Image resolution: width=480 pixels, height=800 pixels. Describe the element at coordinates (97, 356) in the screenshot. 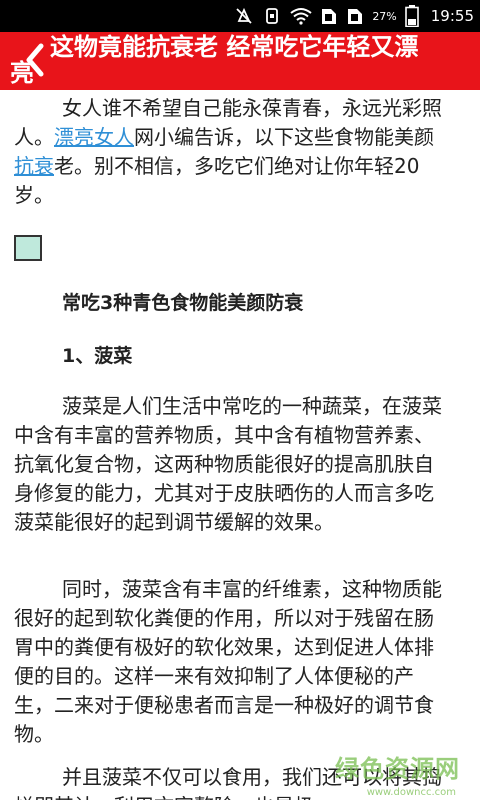

I see `item-heading: 1、菠菜` at that location.